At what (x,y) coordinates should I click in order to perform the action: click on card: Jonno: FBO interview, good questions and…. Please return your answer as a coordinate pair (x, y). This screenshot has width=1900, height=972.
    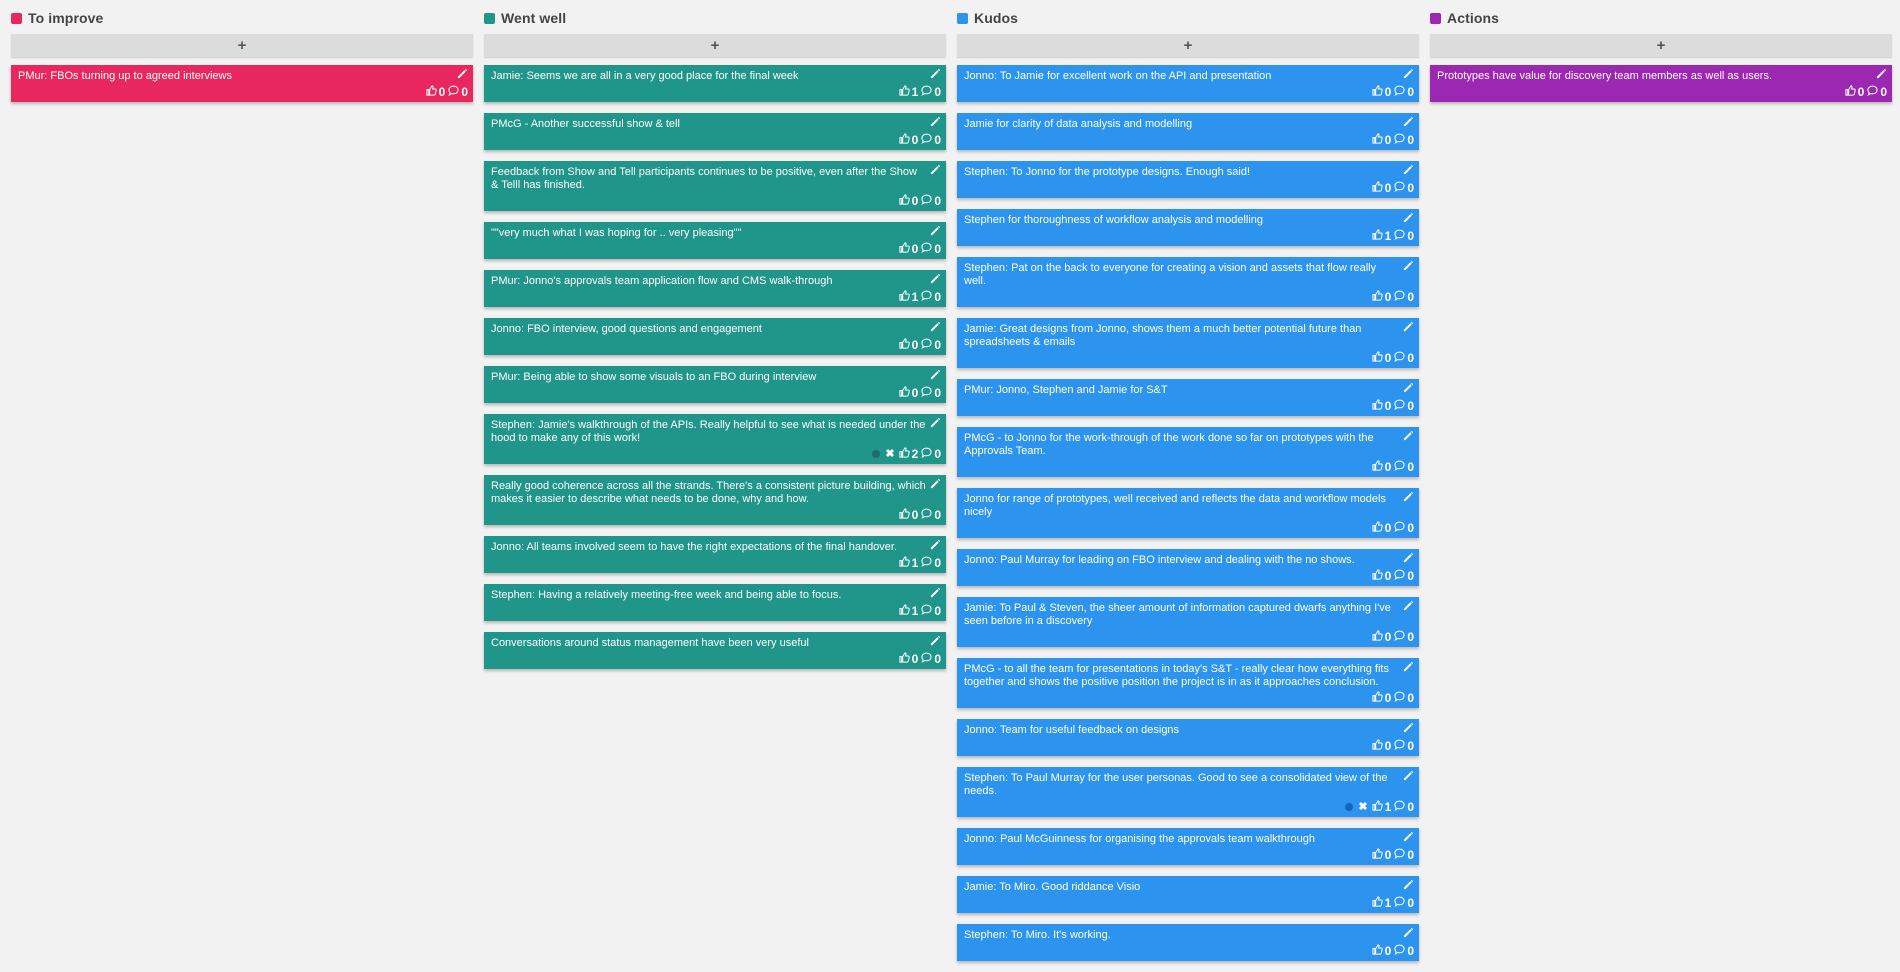
    Looking at the image, I should click on (715, 336).